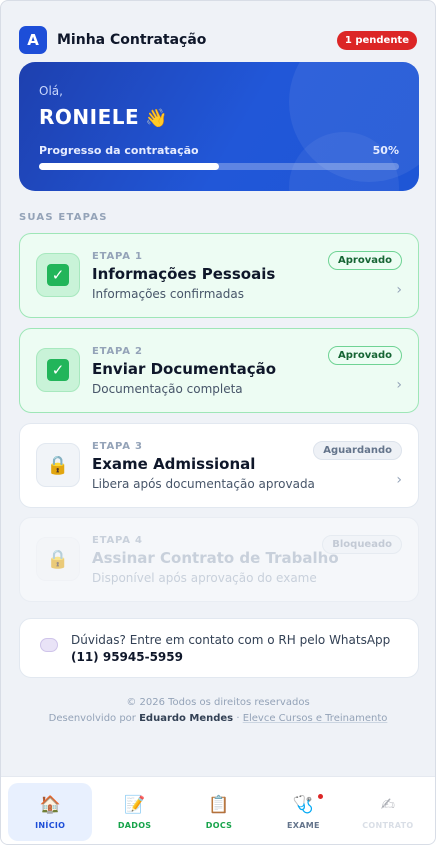  I want to click on nav-item-contrato: ✍ CONTRATO, so click(388, 812).